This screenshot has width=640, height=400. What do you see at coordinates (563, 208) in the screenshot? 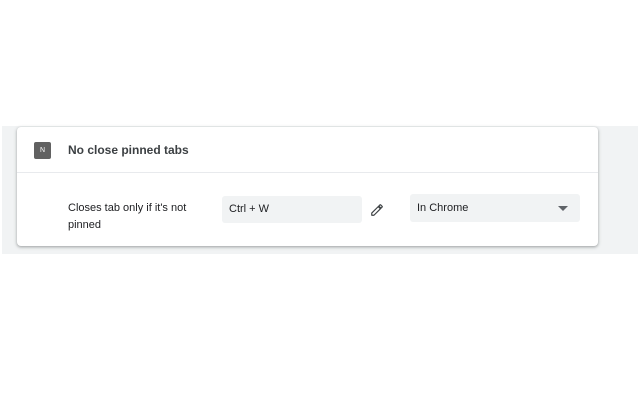
I see `chevron-down-icon` at bounding box center [563, 208].